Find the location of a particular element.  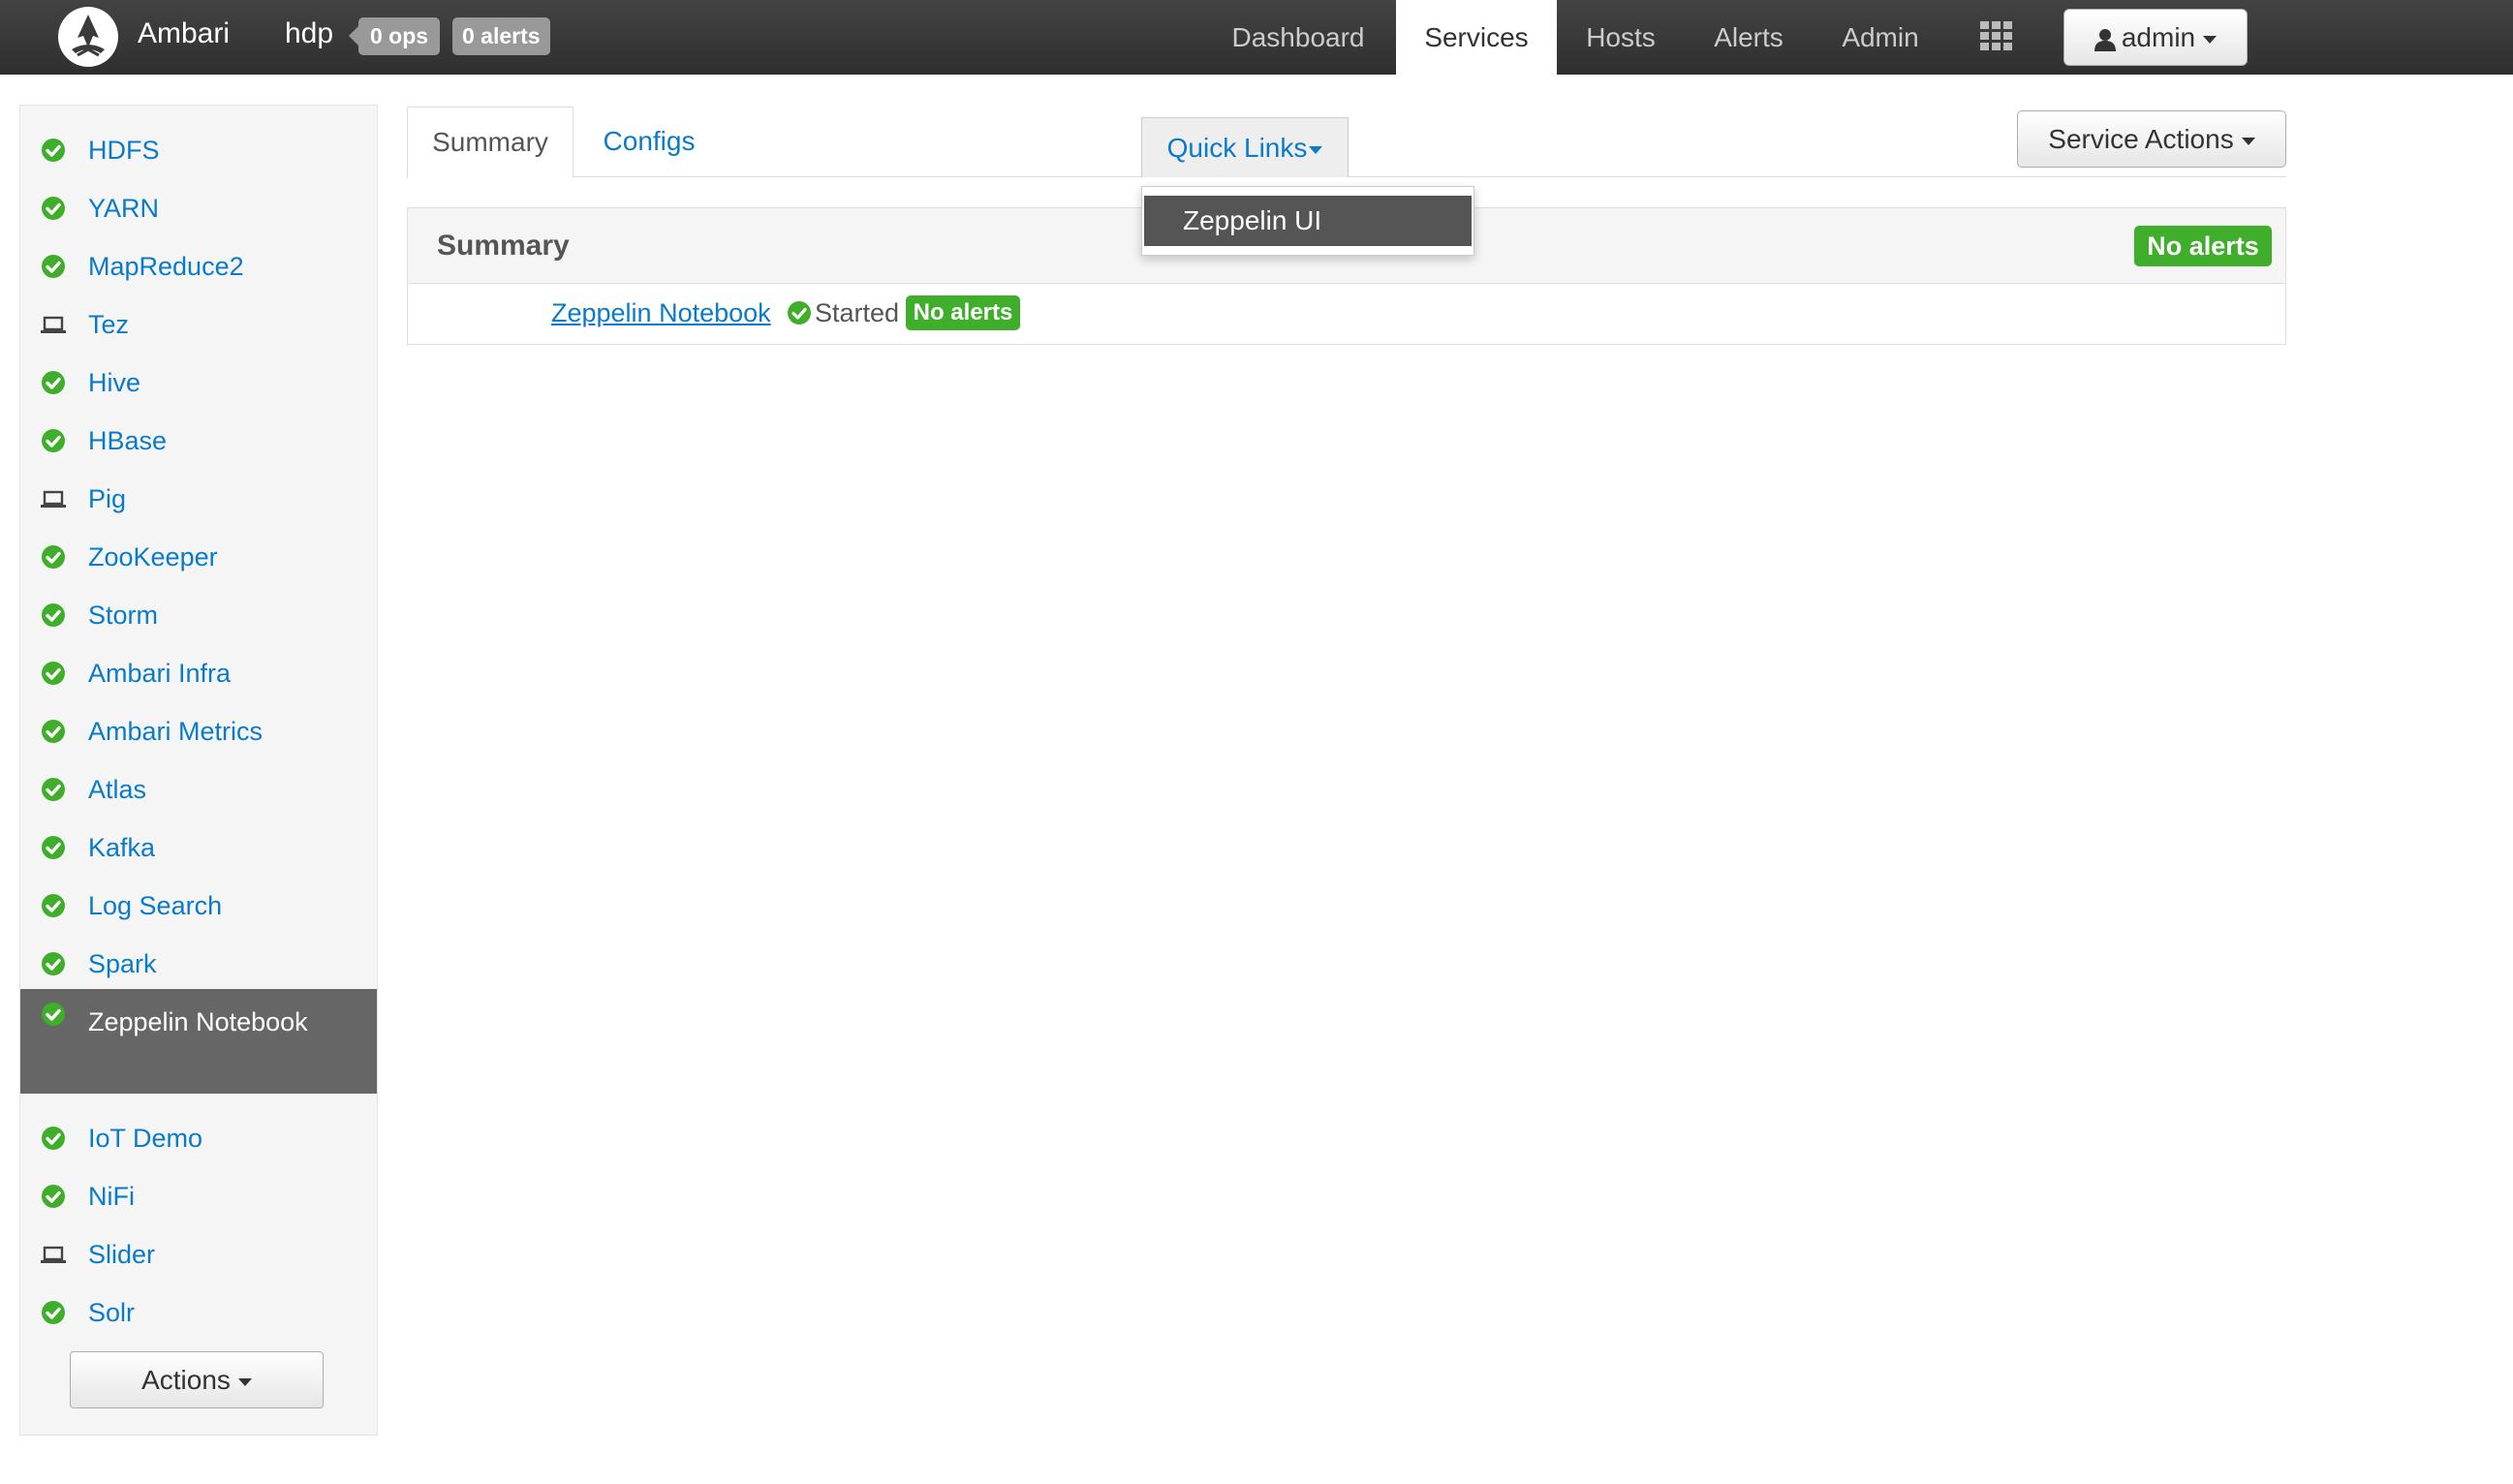

quick-links-label: Quick Links is located at coordinates (1237, 148).